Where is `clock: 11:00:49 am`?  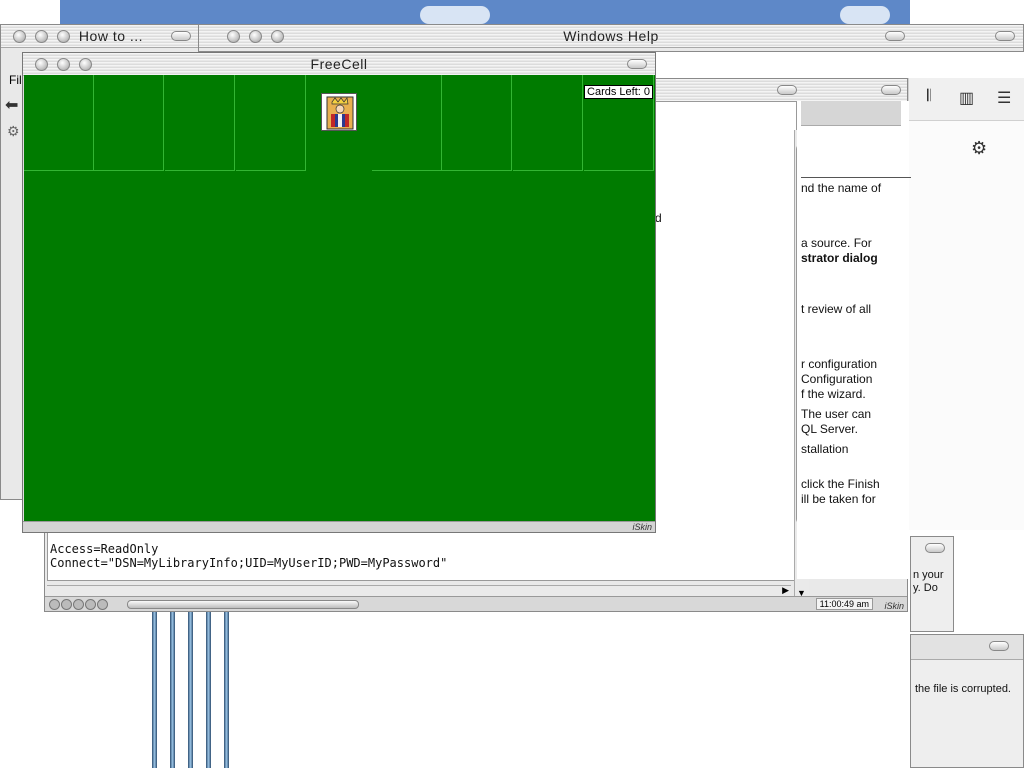
clock: 11:00:49 am is located at coordinates (844, 604).